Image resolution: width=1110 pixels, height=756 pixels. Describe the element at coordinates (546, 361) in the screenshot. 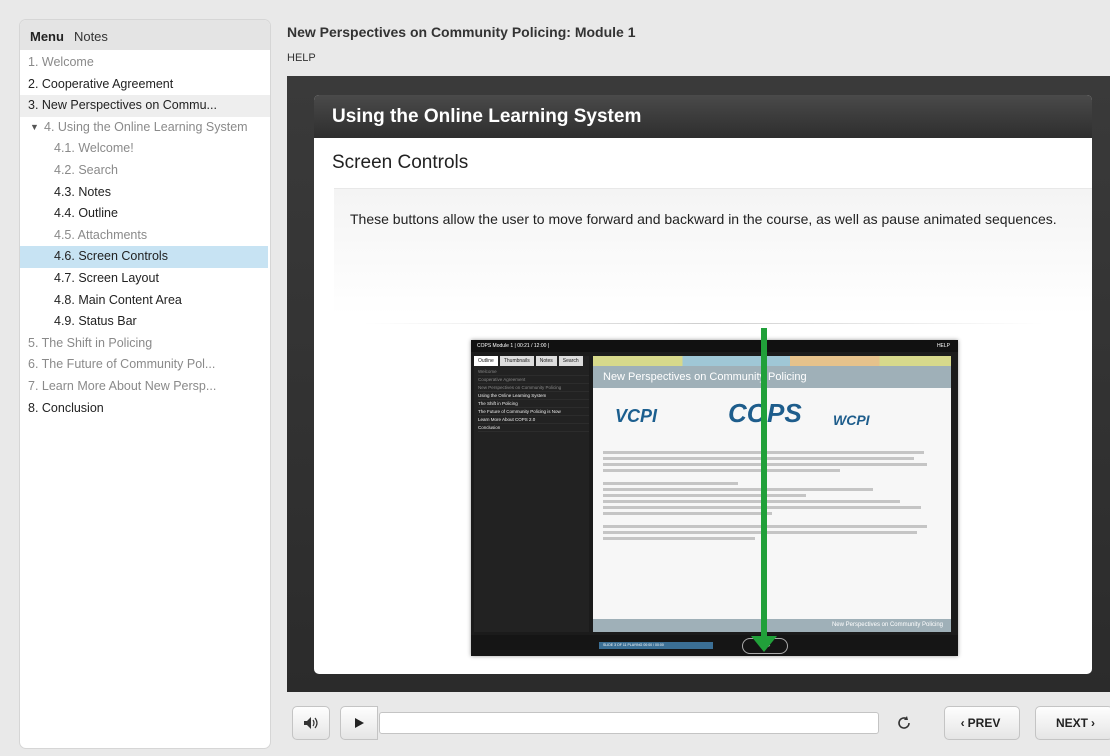

I see `screenshot-tab: Notes` at that location.